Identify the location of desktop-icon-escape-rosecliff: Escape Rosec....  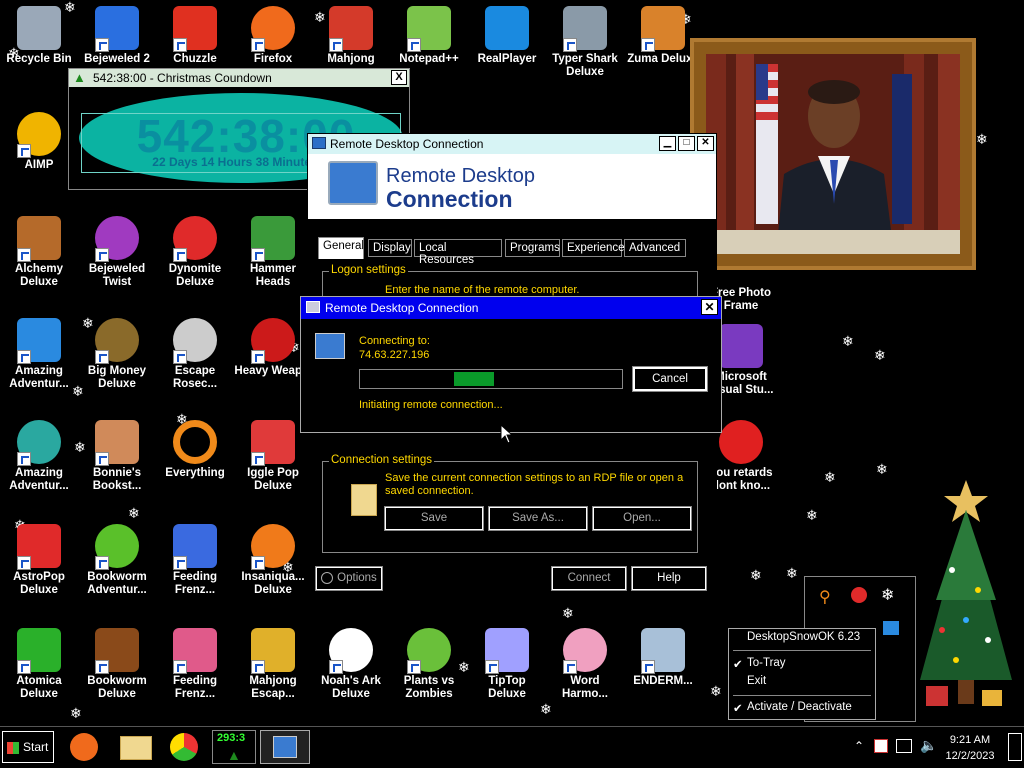
(195, 354).